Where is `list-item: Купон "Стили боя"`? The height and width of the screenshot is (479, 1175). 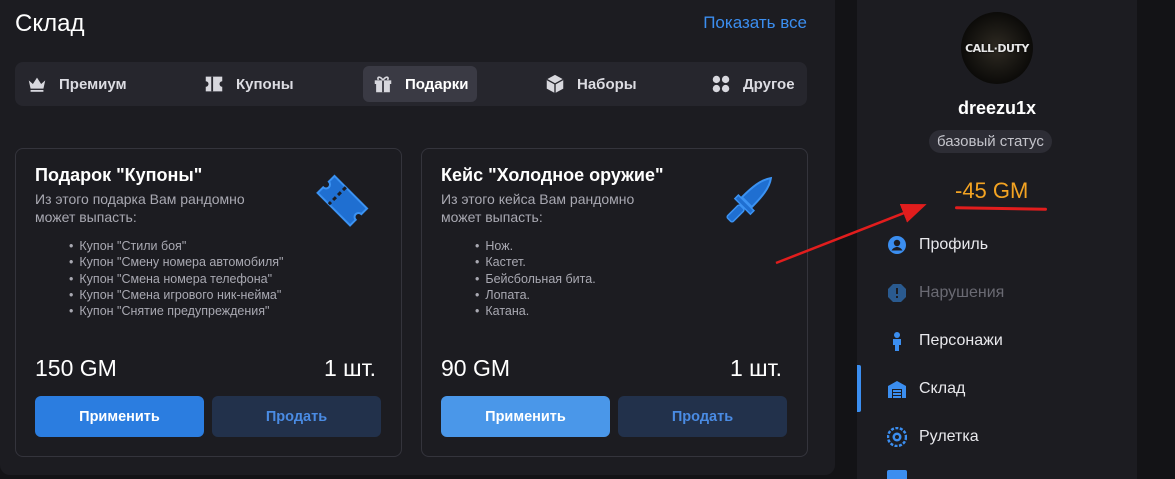 list-item: Купон "Стили боя" is located at coordinates (181, 246).